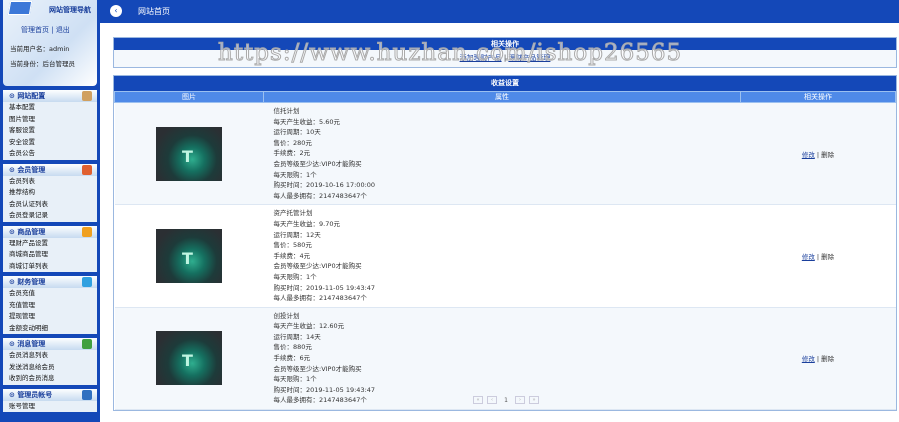  What do you see at coordinates (292, 245) in the screenshot?
I see `product-attr: 售价：580元` at bounding box center [292, 245].